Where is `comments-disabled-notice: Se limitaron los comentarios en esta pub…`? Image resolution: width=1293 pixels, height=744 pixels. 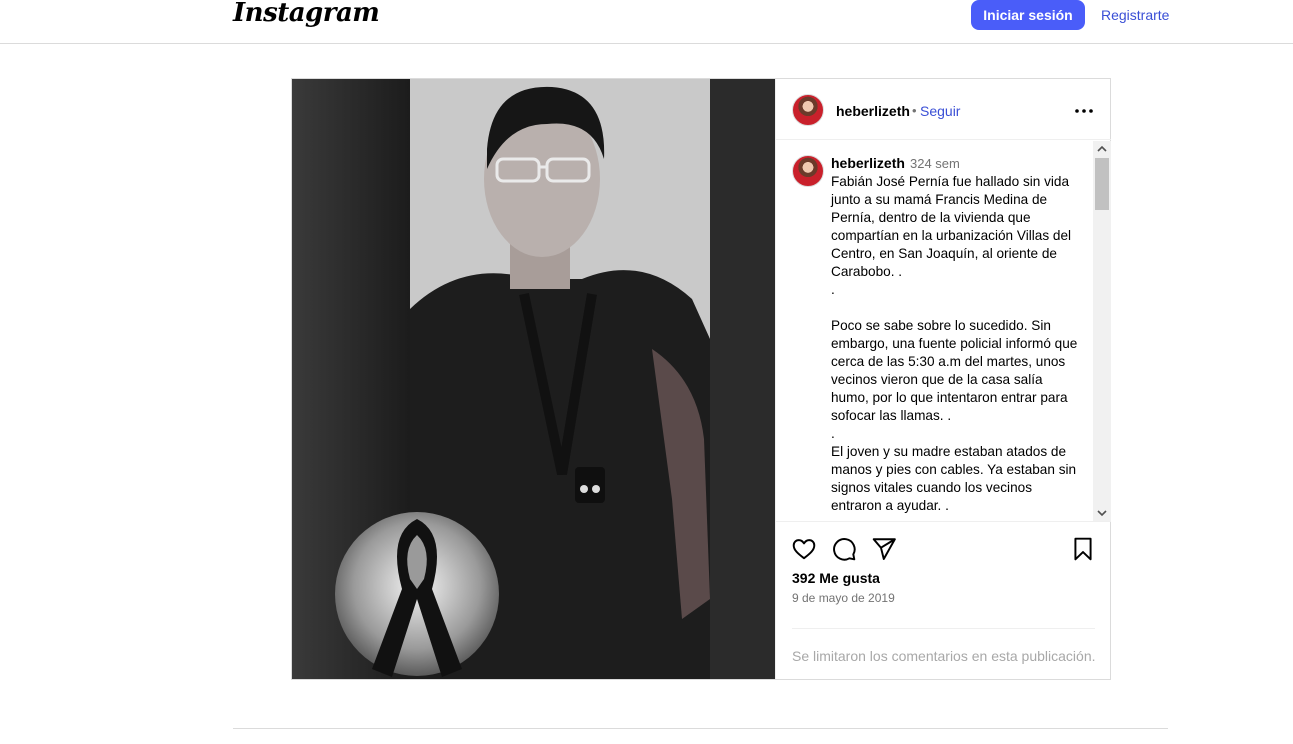 comments-disabled-notice: Se limitaron los comentarios en esta pub… is located at coordinates (944, 656).